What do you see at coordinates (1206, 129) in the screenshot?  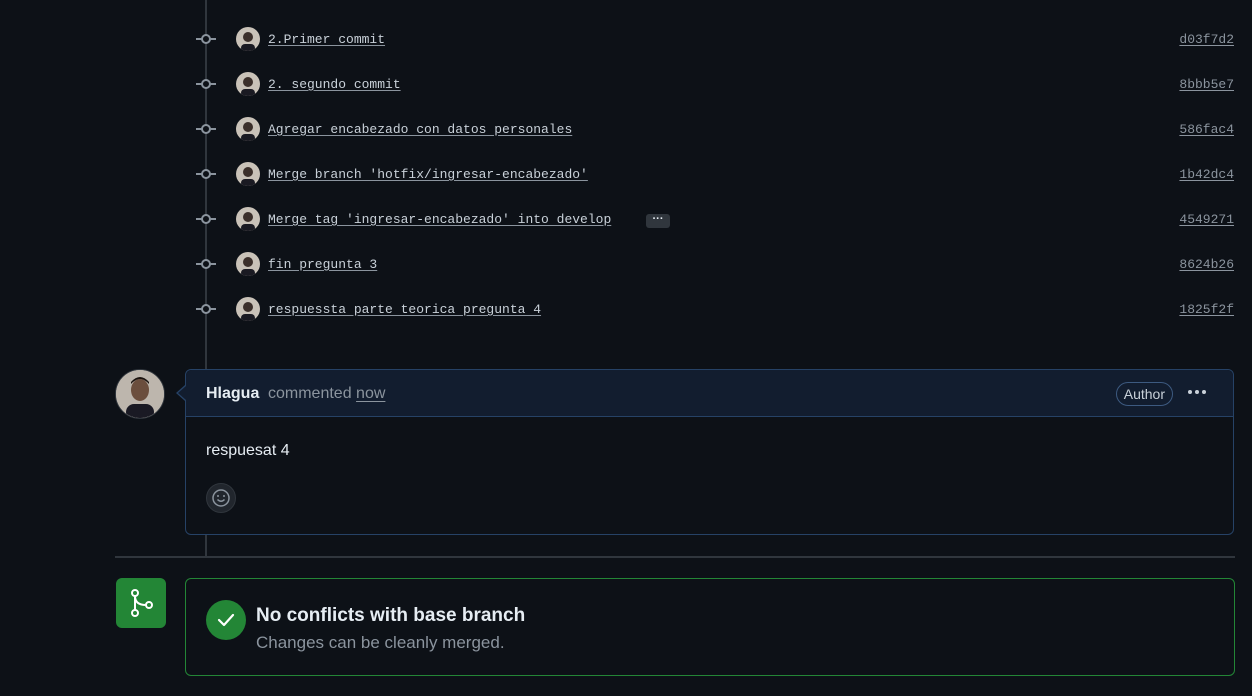 I see `commit-sha-link: 586fac4` at bounding box center [1206, 129].